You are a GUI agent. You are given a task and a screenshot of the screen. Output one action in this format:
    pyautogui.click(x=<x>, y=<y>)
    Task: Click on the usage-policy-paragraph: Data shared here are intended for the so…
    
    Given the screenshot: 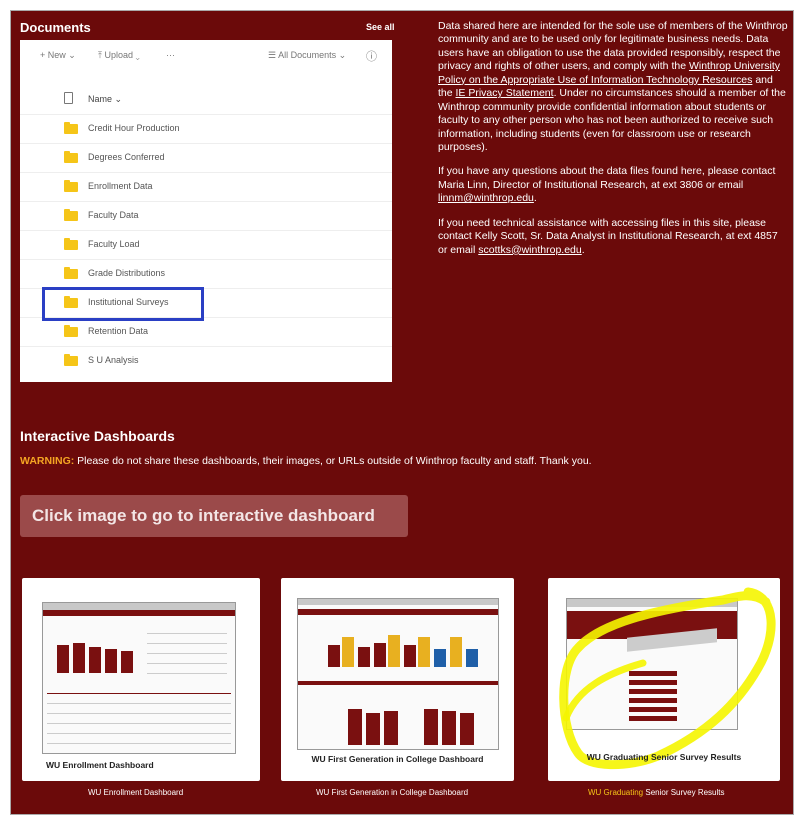 What is the action you would take?
    pyautogui.click(x=613, y=87)
    